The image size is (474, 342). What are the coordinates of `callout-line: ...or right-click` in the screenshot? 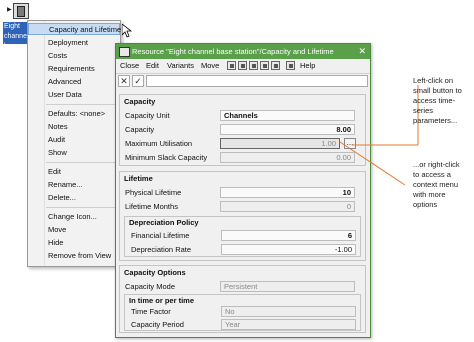 It's located at (436, 164).